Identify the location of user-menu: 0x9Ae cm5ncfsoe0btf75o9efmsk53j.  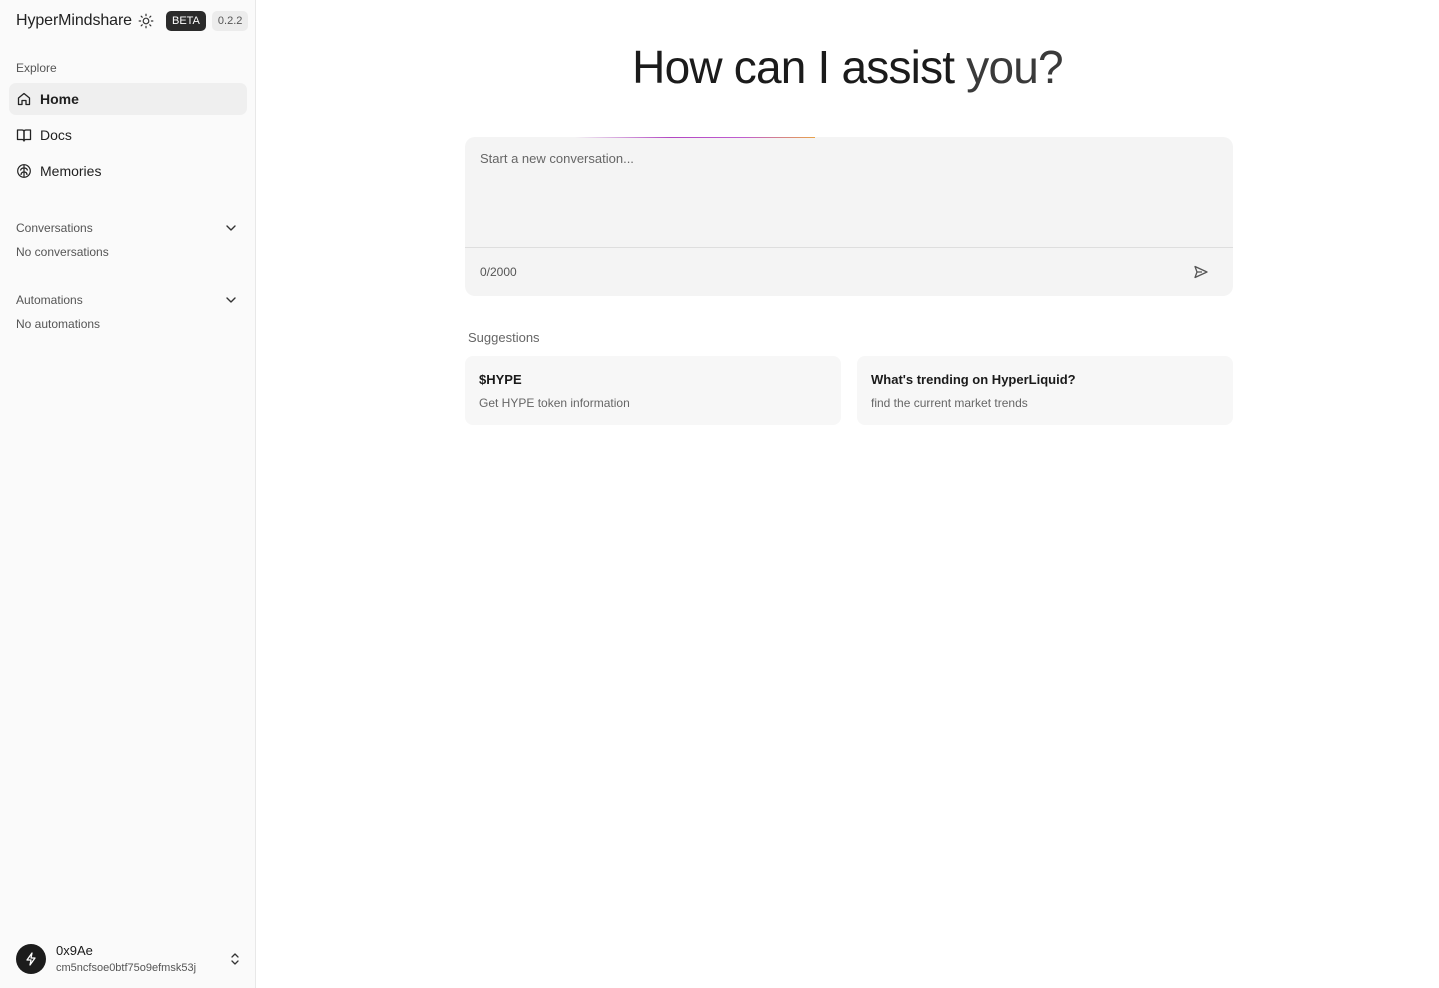
(129, 959).